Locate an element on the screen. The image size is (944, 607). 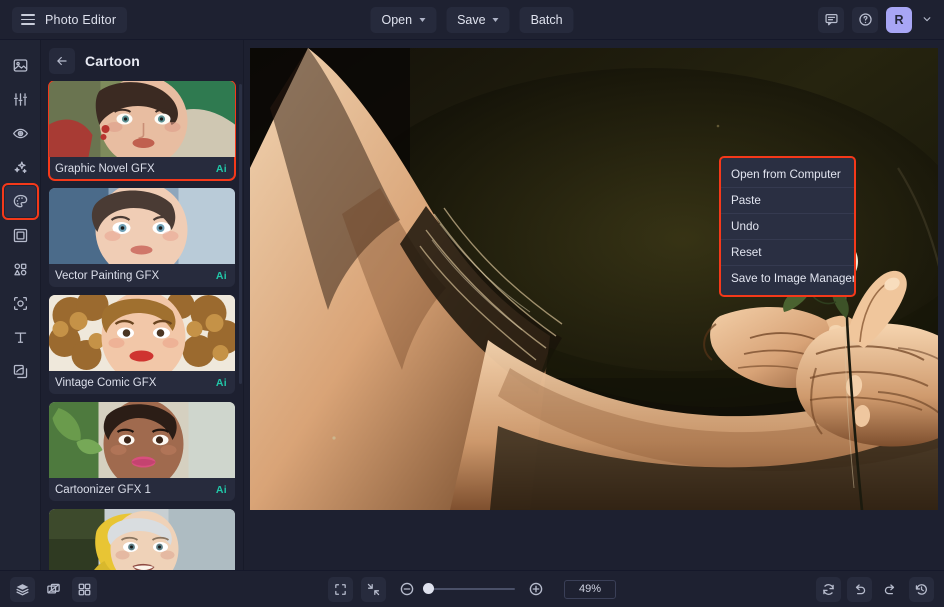
ctx-reset: Reset is located at coordinates (787, 252).